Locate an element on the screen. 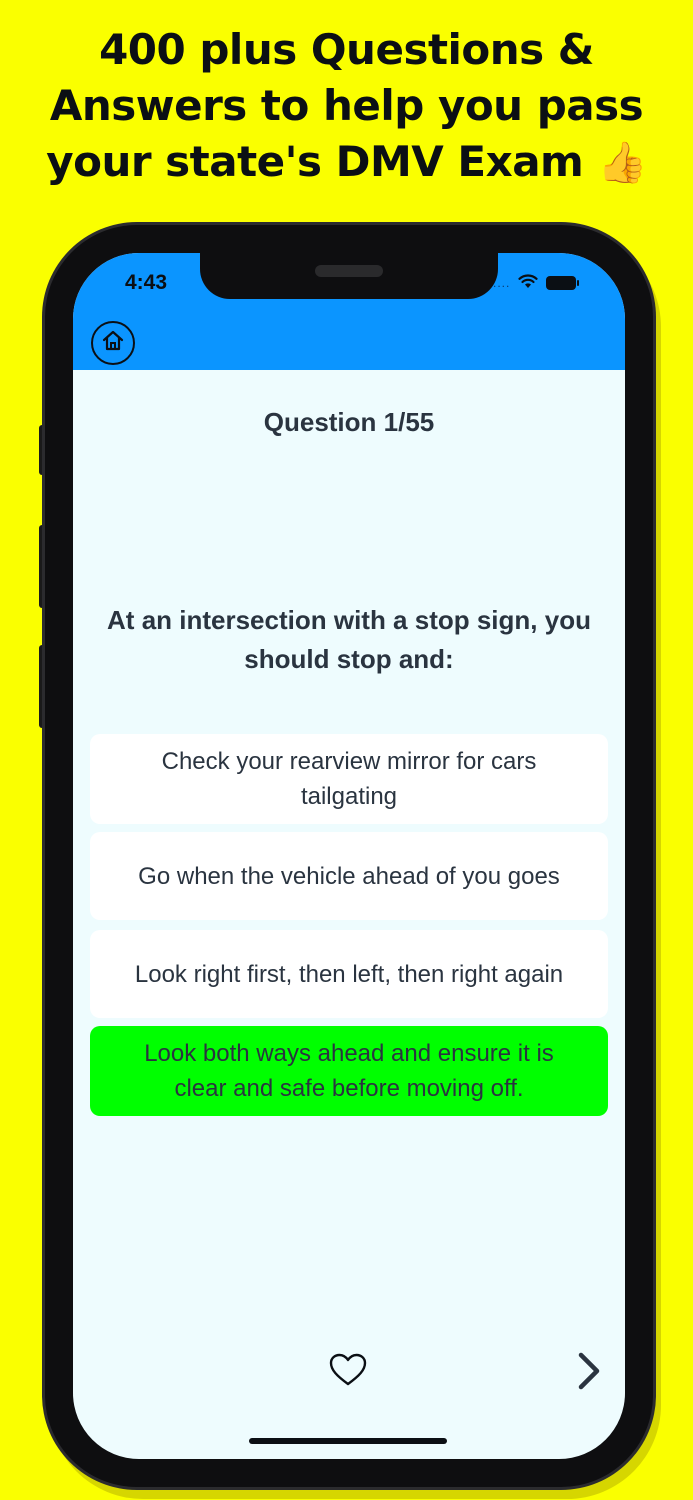 The height and width of the screenshot is (1500, 693). heart-icon is located at coordinates (348, 1374).